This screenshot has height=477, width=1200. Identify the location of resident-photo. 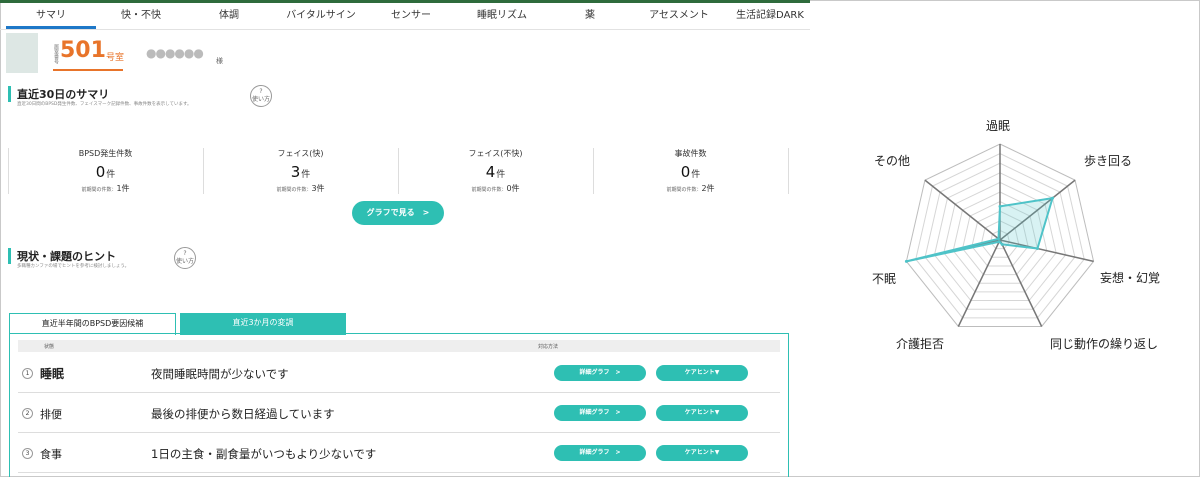
(22, 53).